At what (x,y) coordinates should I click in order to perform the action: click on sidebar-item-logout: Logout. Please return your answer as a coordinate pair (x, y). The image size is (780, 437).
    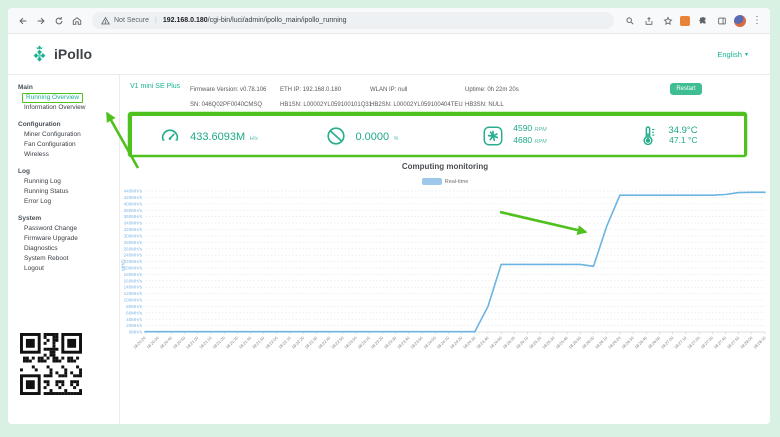
    Looking at the image, I should click on (68, 269).